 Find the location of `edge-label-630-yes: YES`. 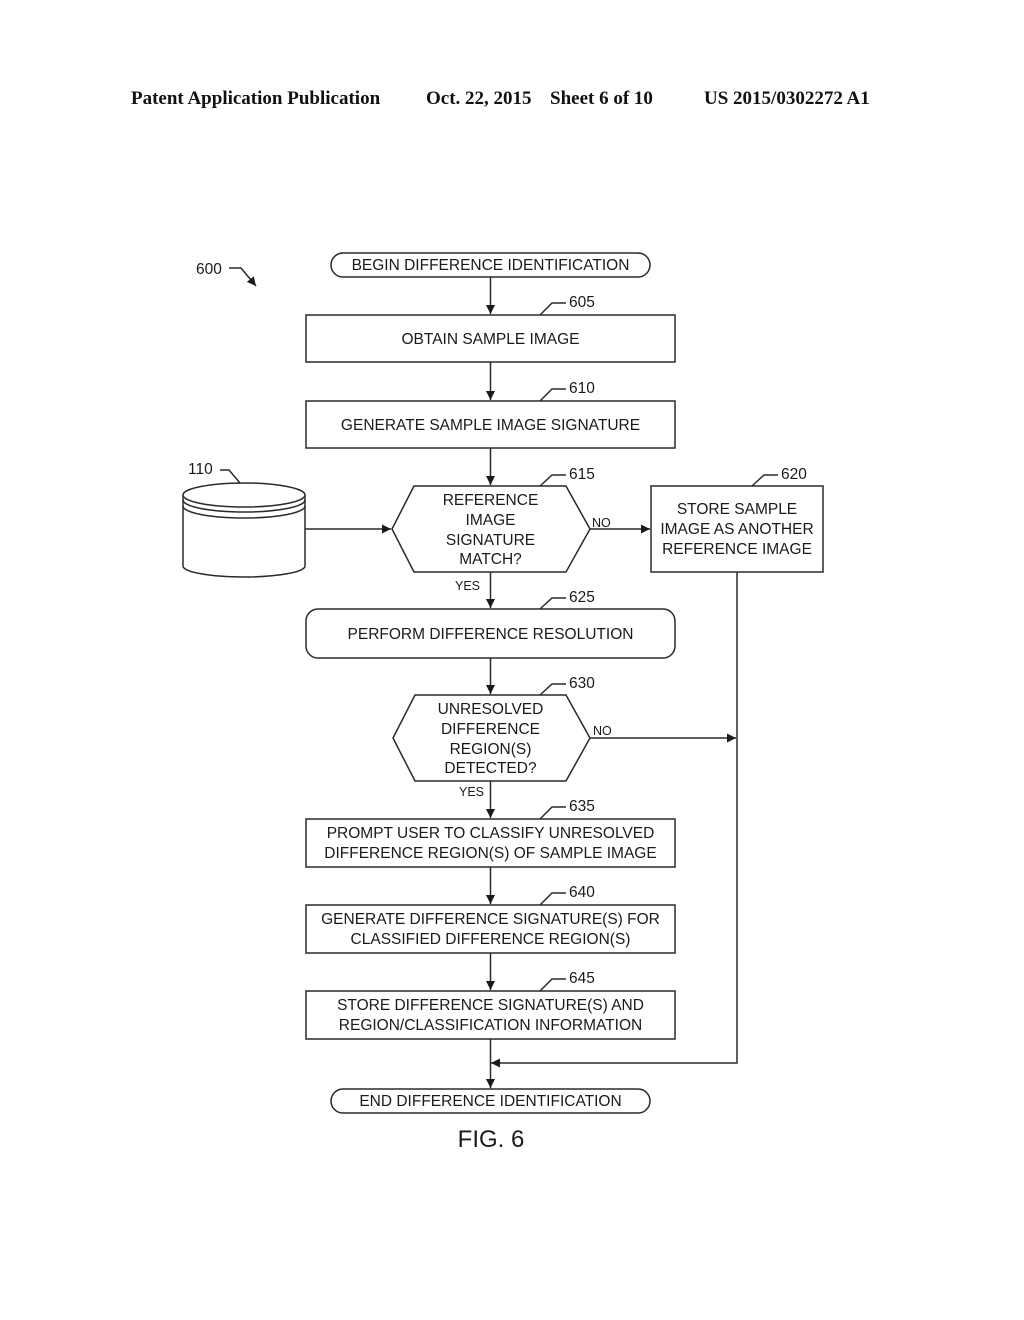

edge-label-630-yes: YES is located at coordinates (471, 792).